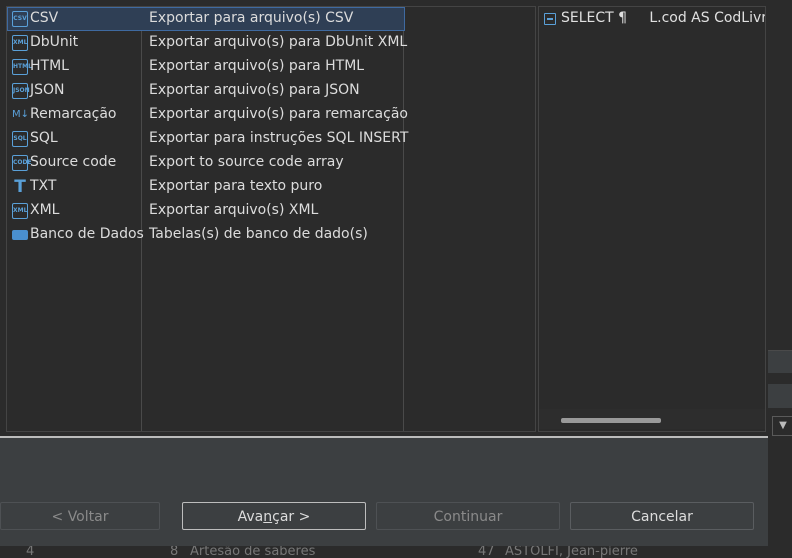 Image resolution: width=792 pixels, height=558 pixels. What do you see at coordinates (611, 420) in the screenshot?
I see `scrollbar-thumb` at bounding box center [611, 420].